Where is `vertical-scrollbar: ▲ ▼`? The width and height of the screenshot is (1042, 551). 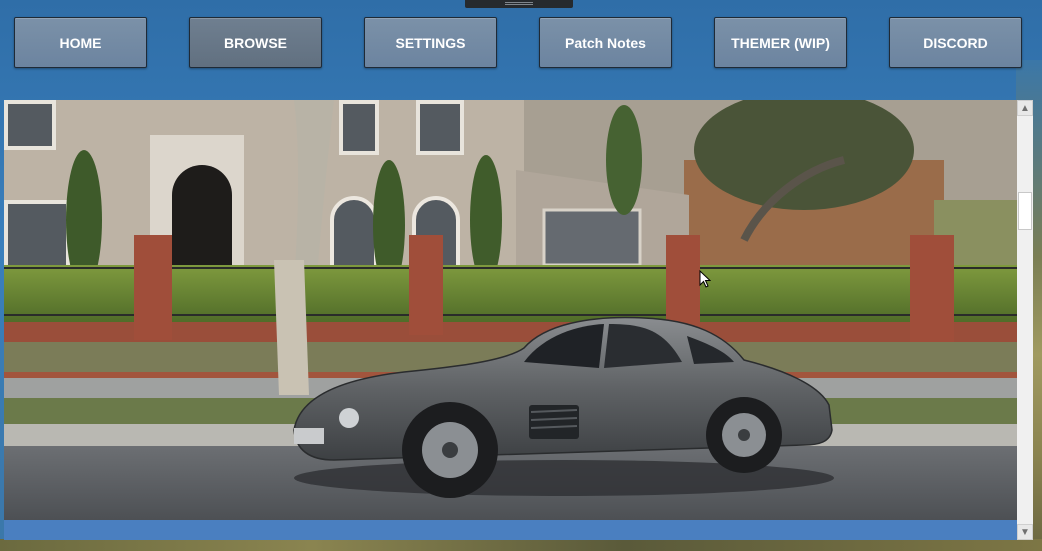 vertical-scrollbar: ▲ ▼ is located at coordinates (1025, 320).